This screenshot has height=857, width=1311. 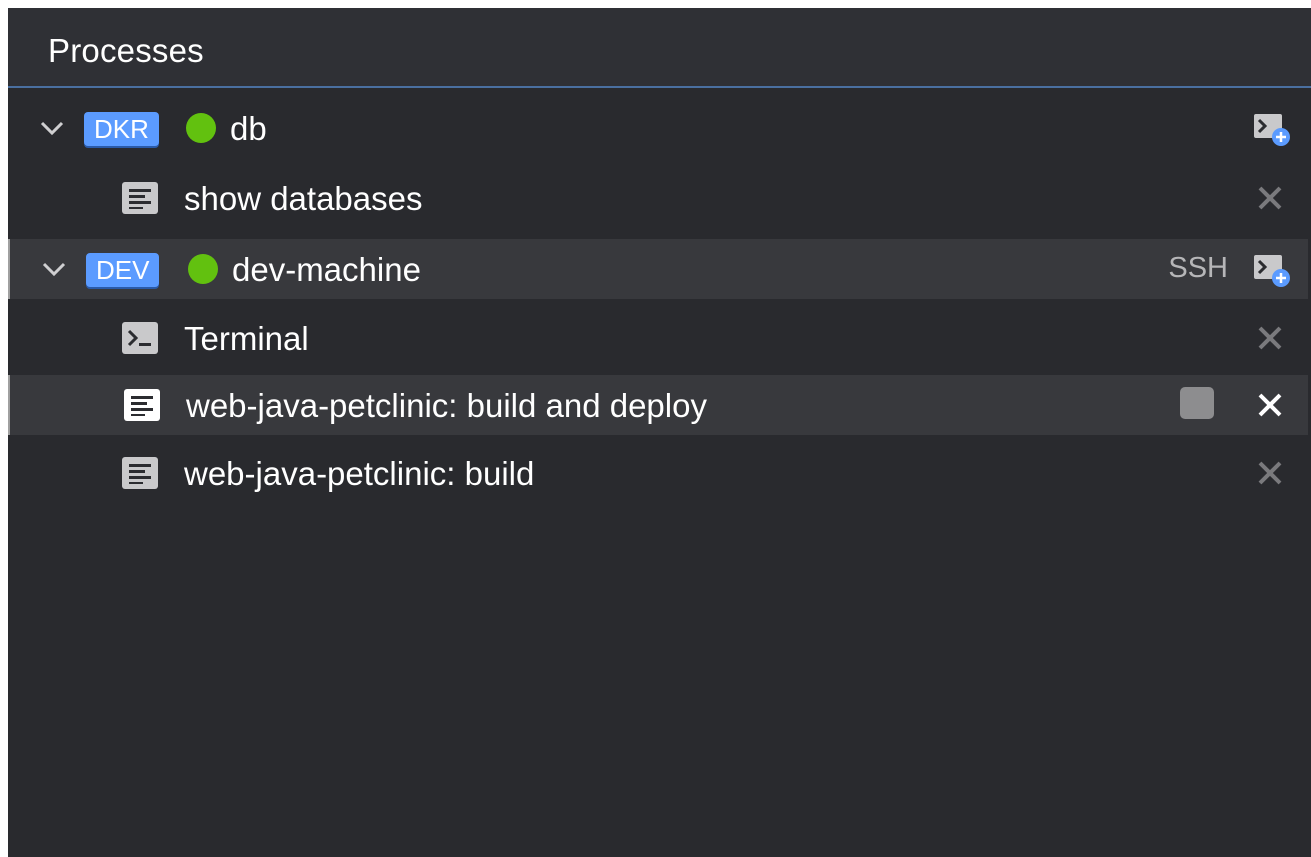 I want to click on process-name: Terminal, so click(x=246, y=338).